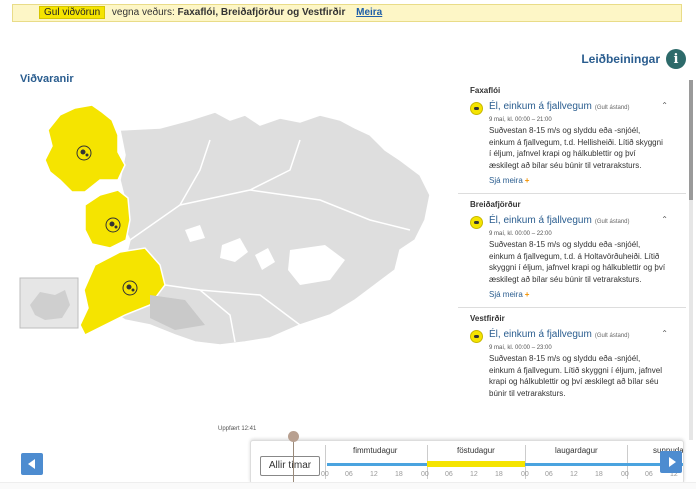  I want to click on timeline-cursor-handle, so click(293, 436).